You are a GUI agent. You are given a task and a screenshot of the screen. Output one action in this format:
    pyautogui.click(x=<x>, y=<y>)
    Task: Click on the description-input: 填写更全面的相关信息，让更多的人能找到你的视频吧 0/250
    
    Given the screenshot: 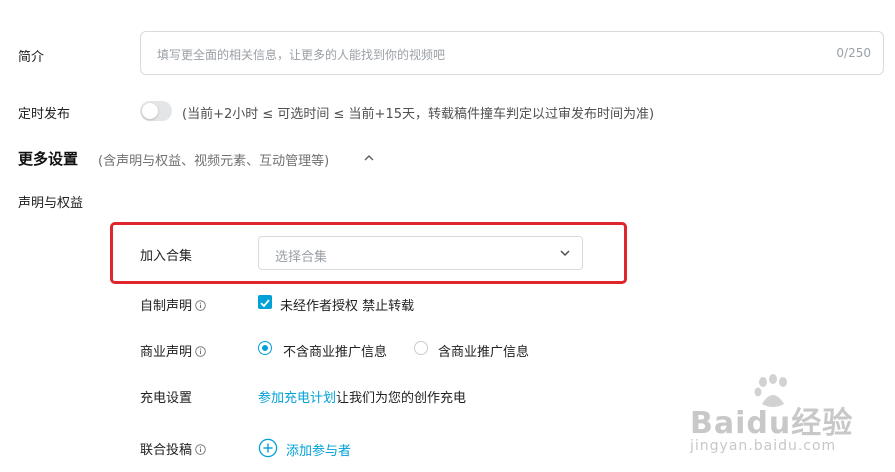 What is the action you would take?
    pyautogui.click(x=512, y=53)
    